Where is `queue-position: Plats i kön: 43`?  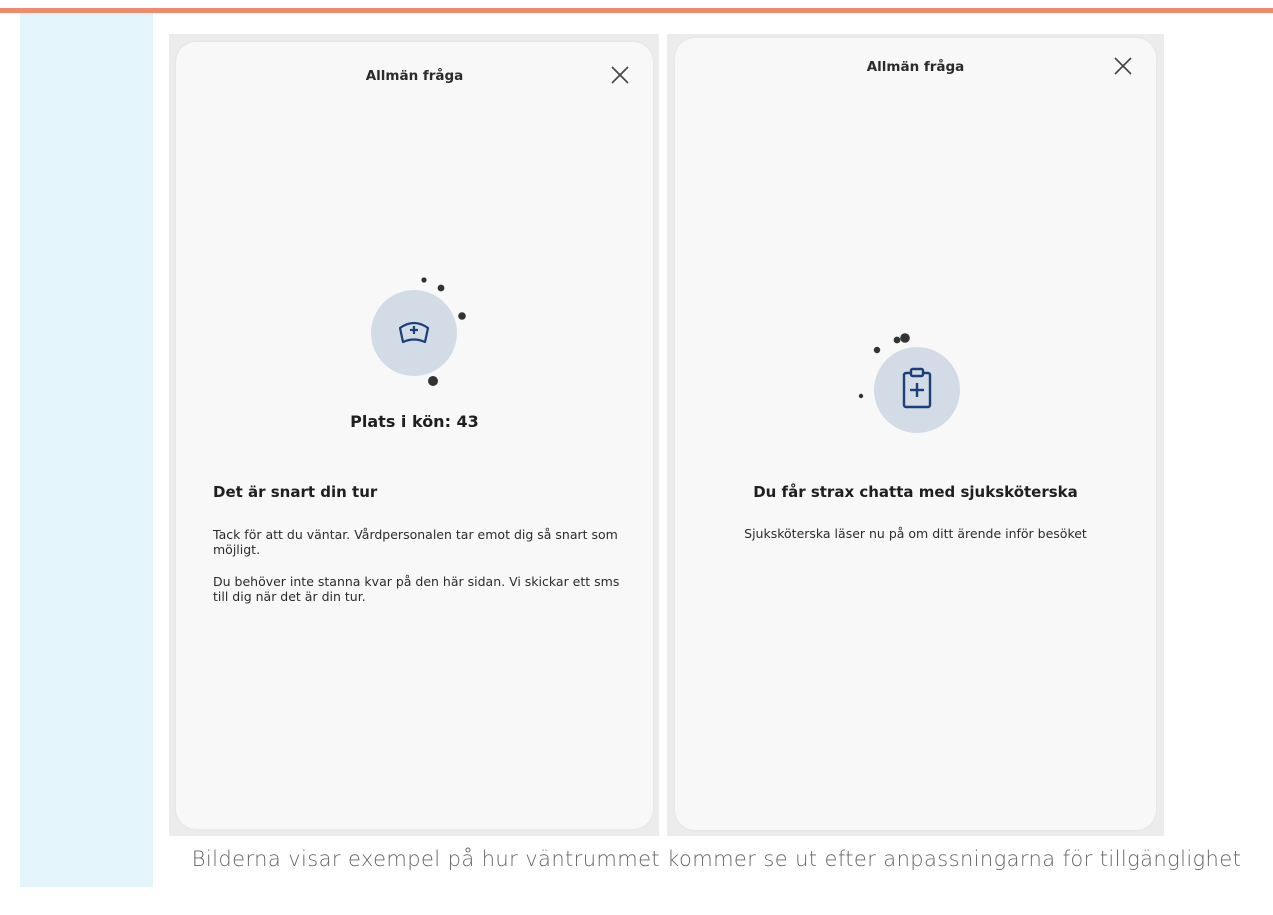
queue-position: Plats i kön: 43 is located at coordinates (414, 421).